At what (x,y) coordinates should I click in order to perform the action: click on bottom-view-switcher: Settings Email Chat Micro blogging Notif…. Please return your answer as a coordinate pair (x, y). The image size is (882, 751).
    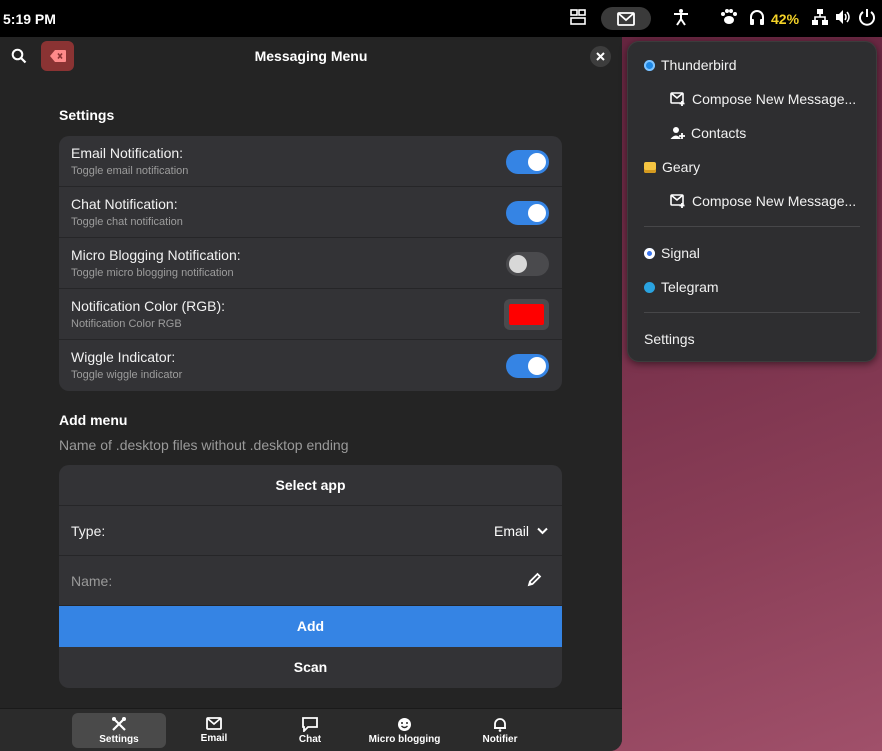
    Looking at the image, I should click on (311, 729).